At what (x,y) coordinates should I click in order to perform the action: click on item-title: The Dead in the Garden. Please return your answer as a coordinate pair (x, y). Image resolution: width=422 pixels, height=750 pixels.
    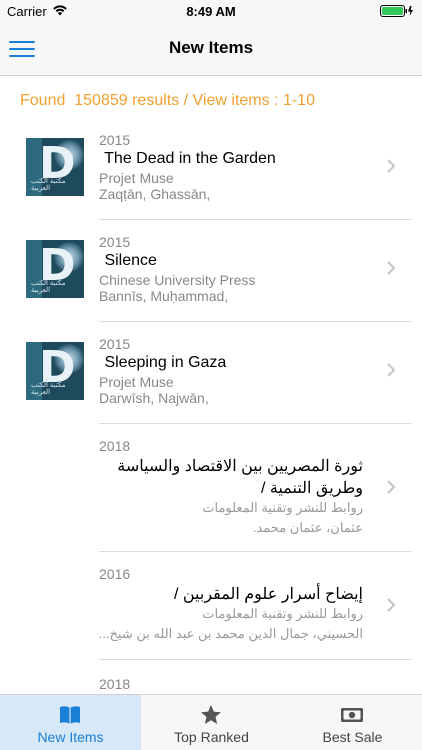
    Looking at the image, I should click on (188, 158).